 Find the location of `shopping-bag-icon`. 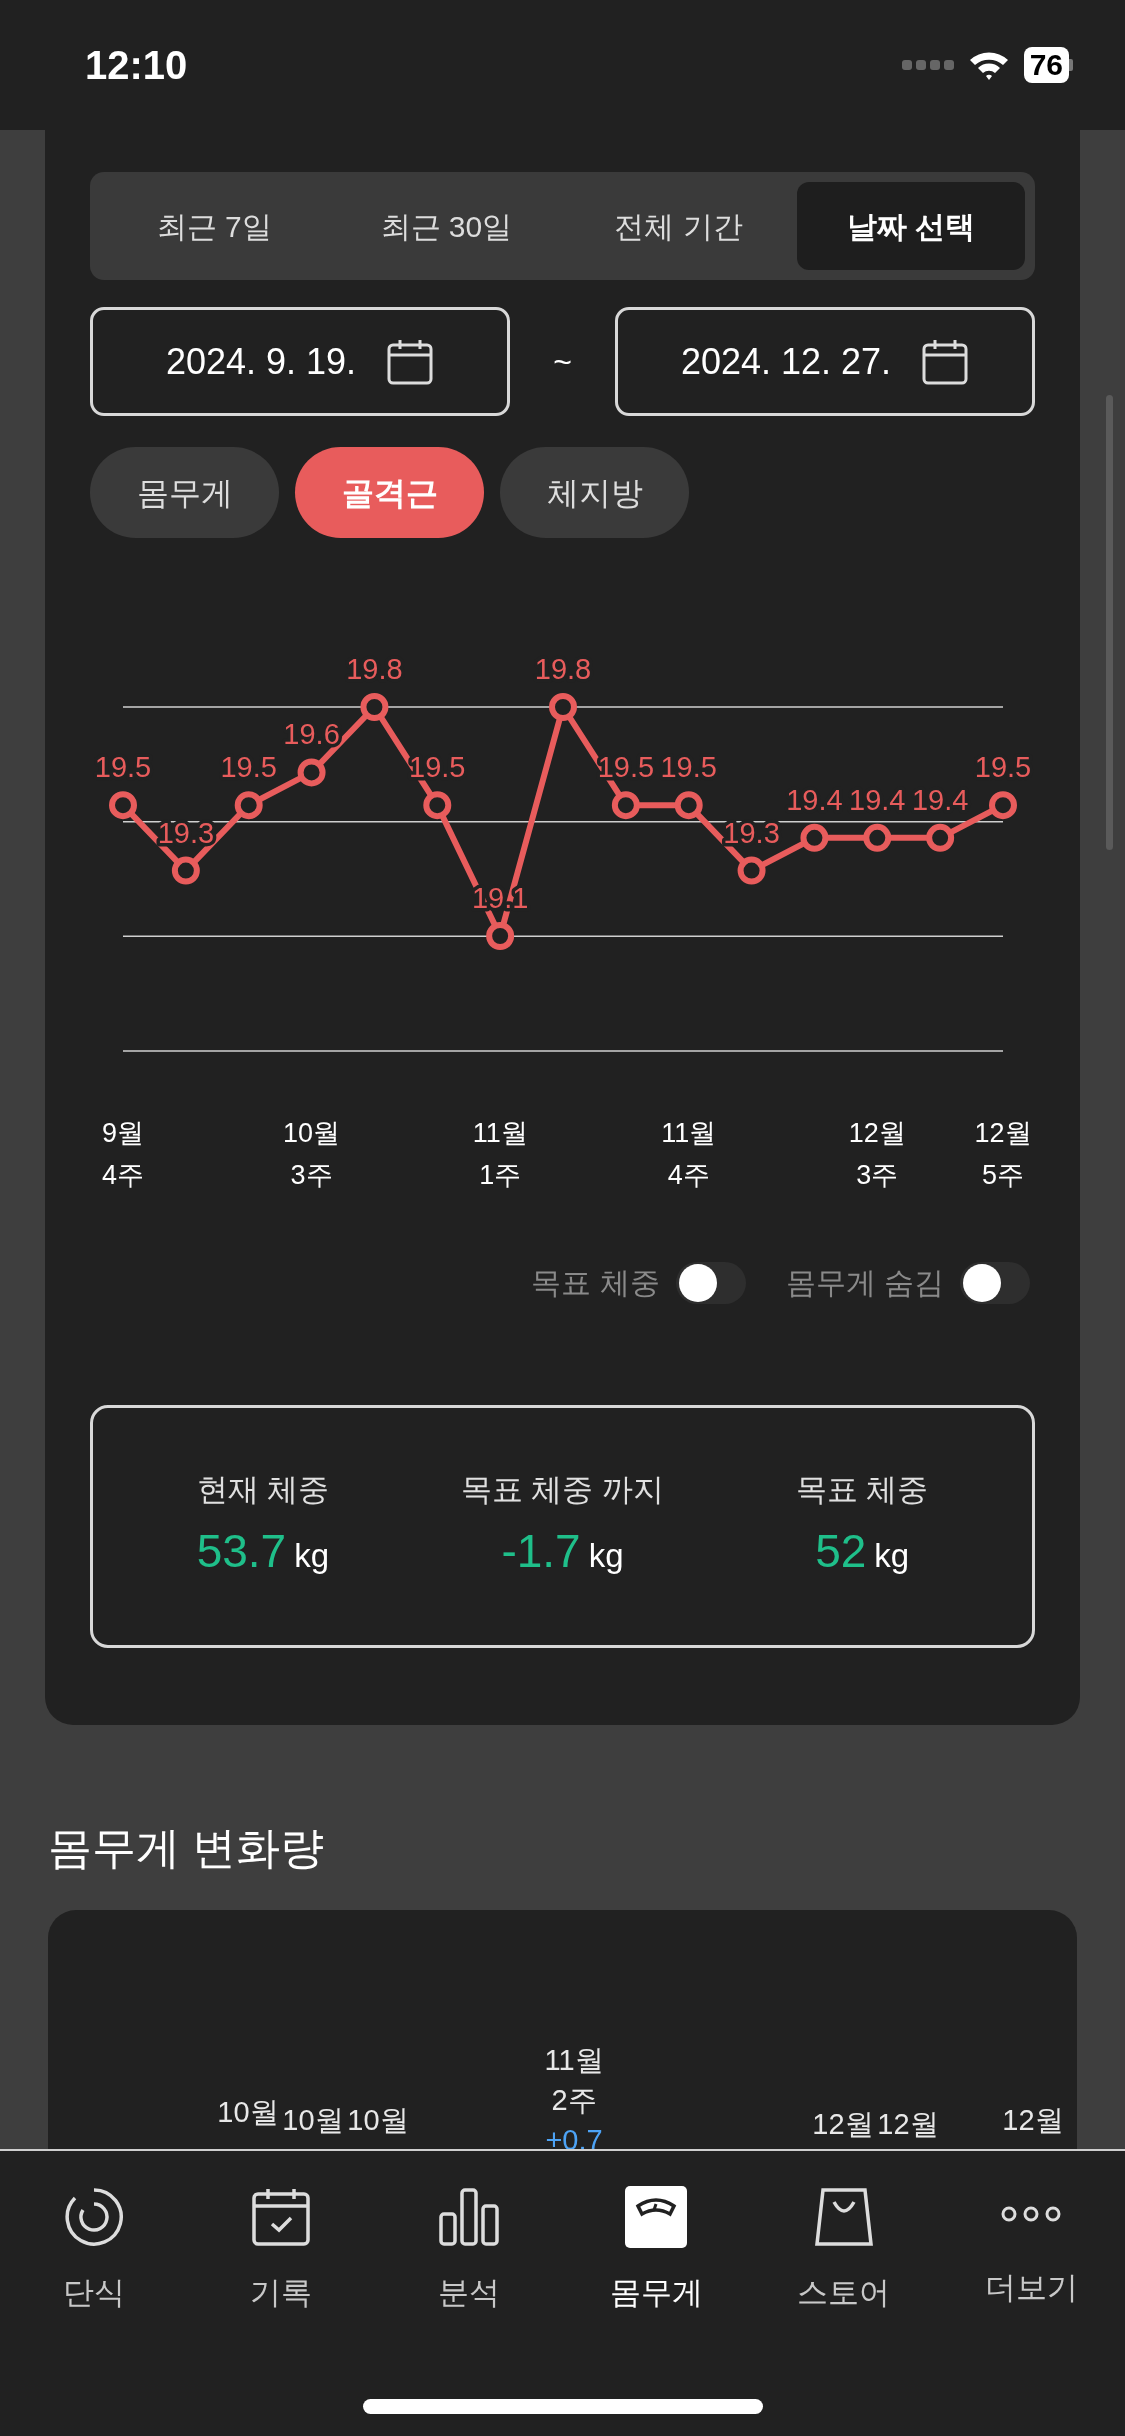

shopping-bag-icon is located at coordinates (843, 2217).